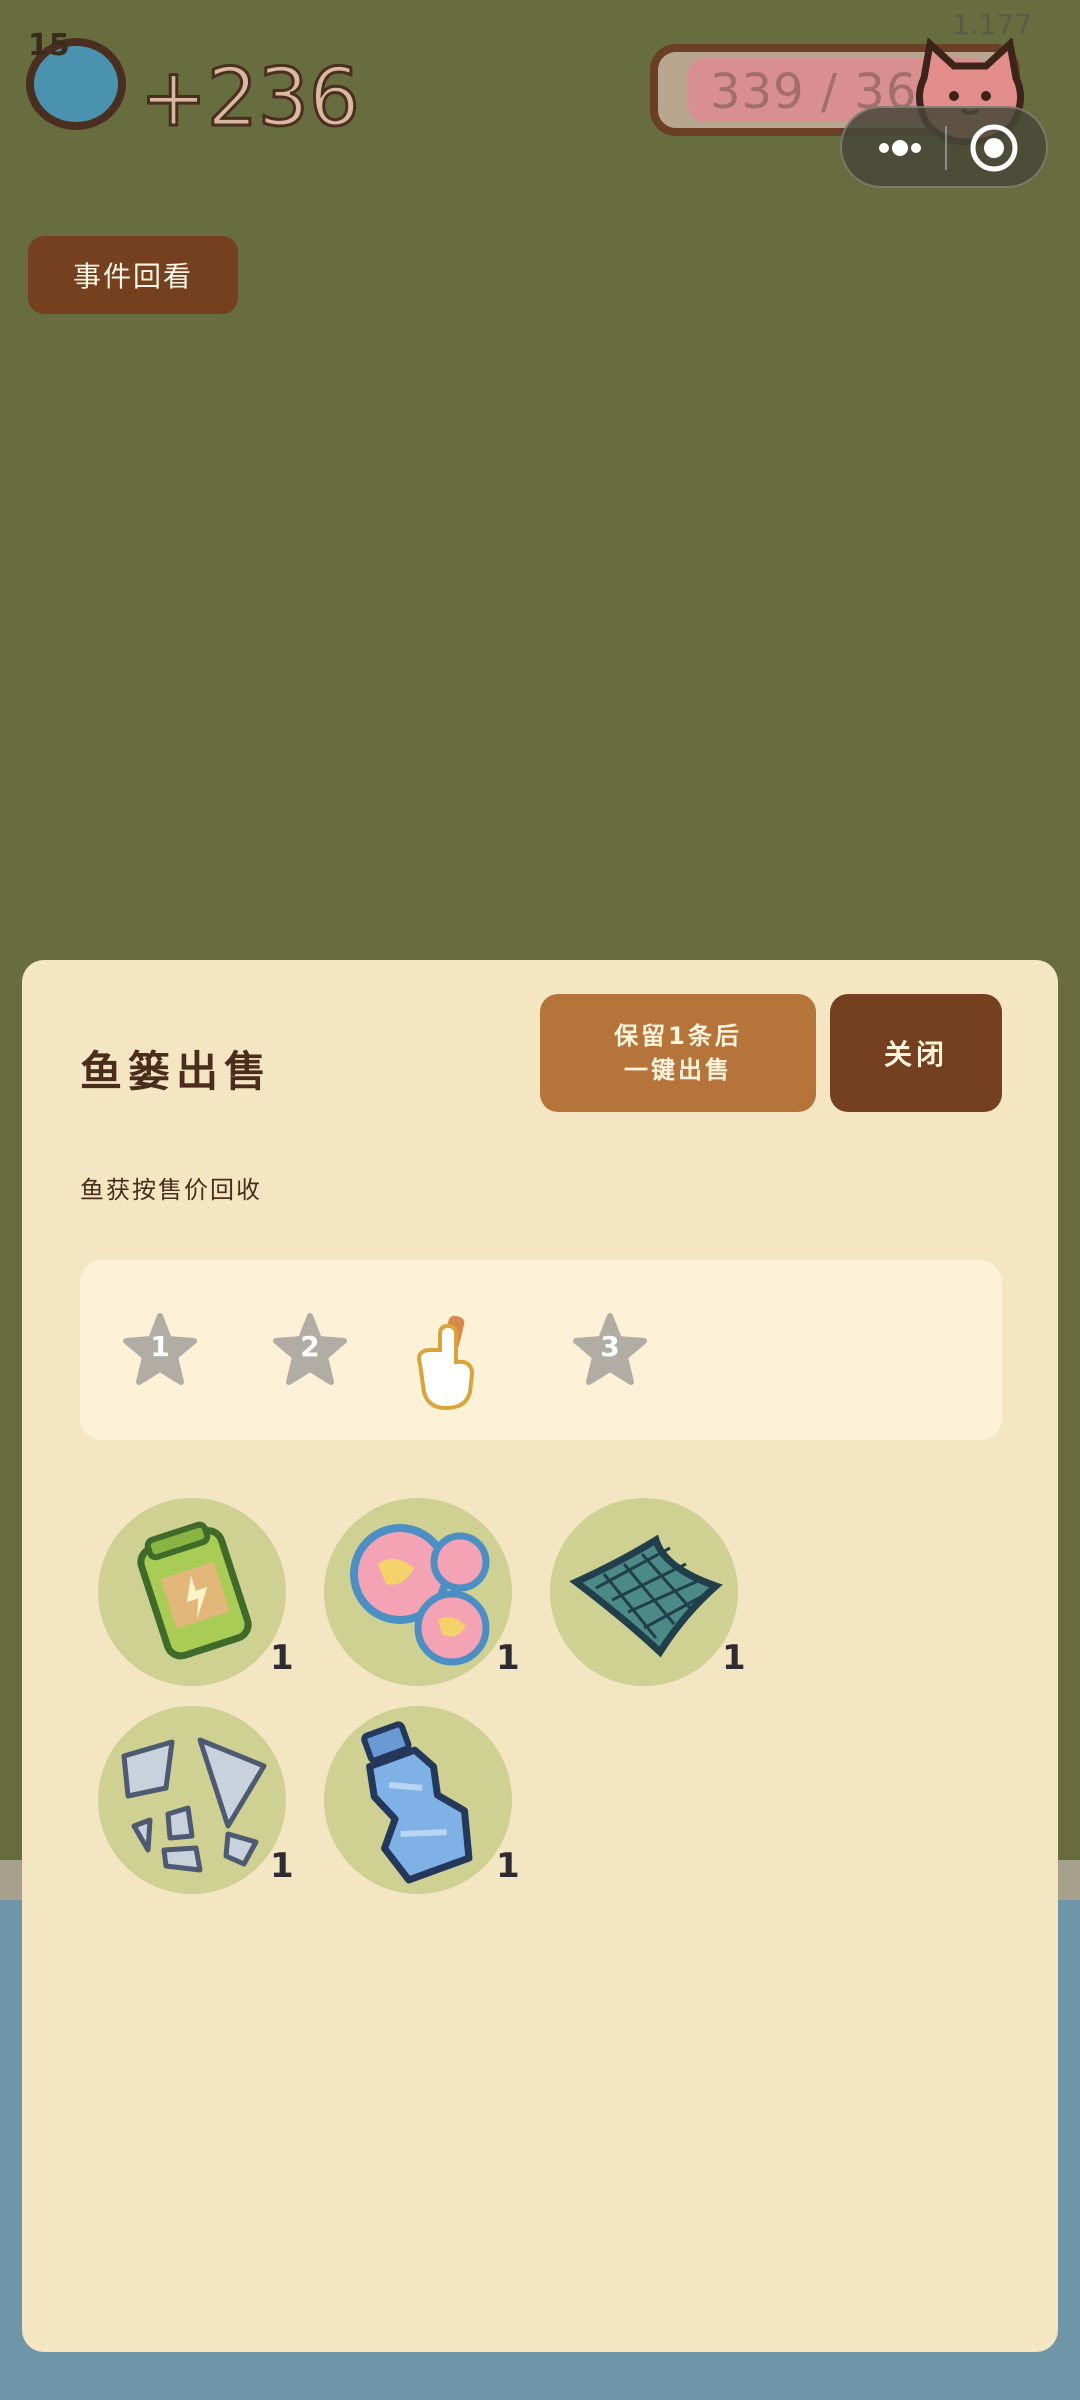  Describe the element at coordinates (418, 1800) in the screenshot. I see `crushed-bottle-icon` at that location.